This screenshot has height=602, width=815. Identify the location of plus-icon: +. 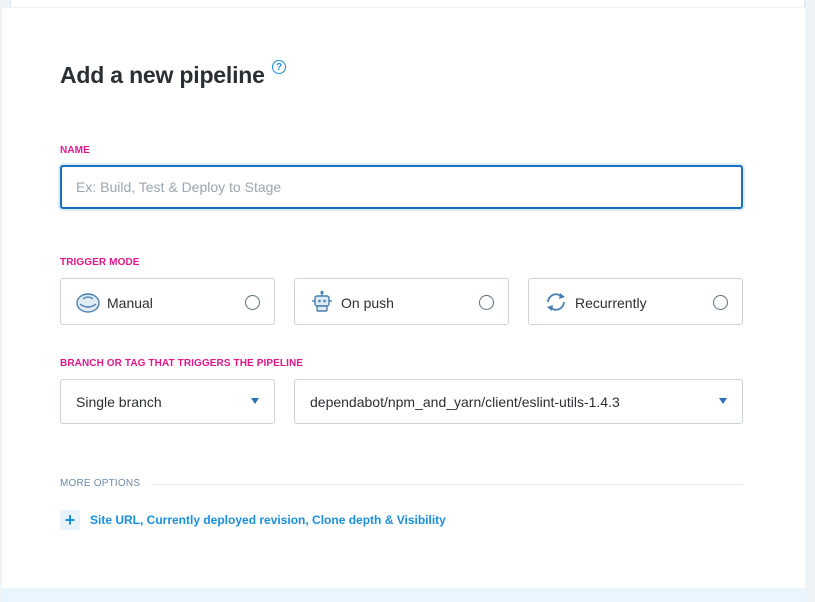
(70, 520).